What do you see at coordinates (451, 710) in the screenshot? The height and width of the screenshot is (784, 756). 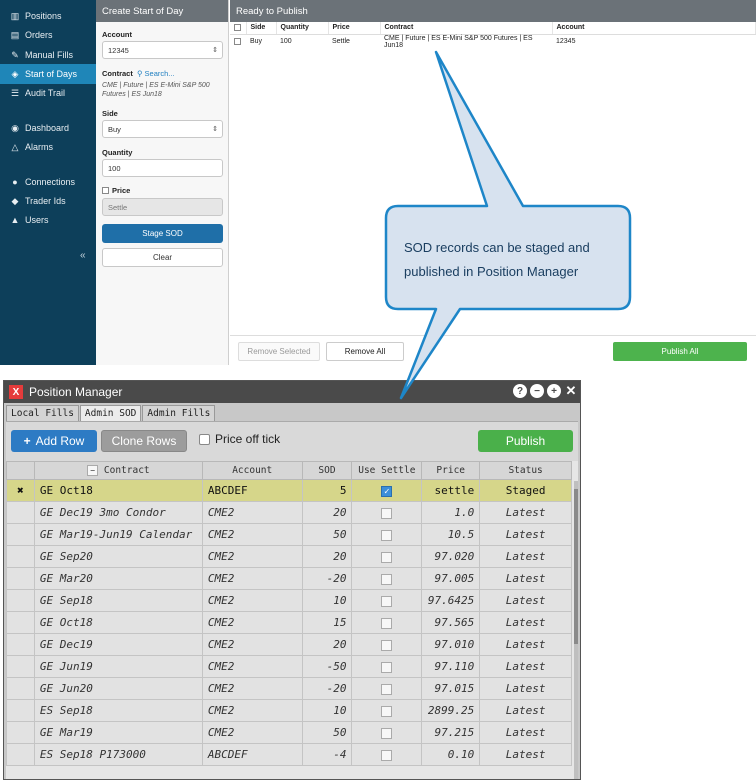 I see `cell-price: 2899.25` at bounding box center [451, 710].